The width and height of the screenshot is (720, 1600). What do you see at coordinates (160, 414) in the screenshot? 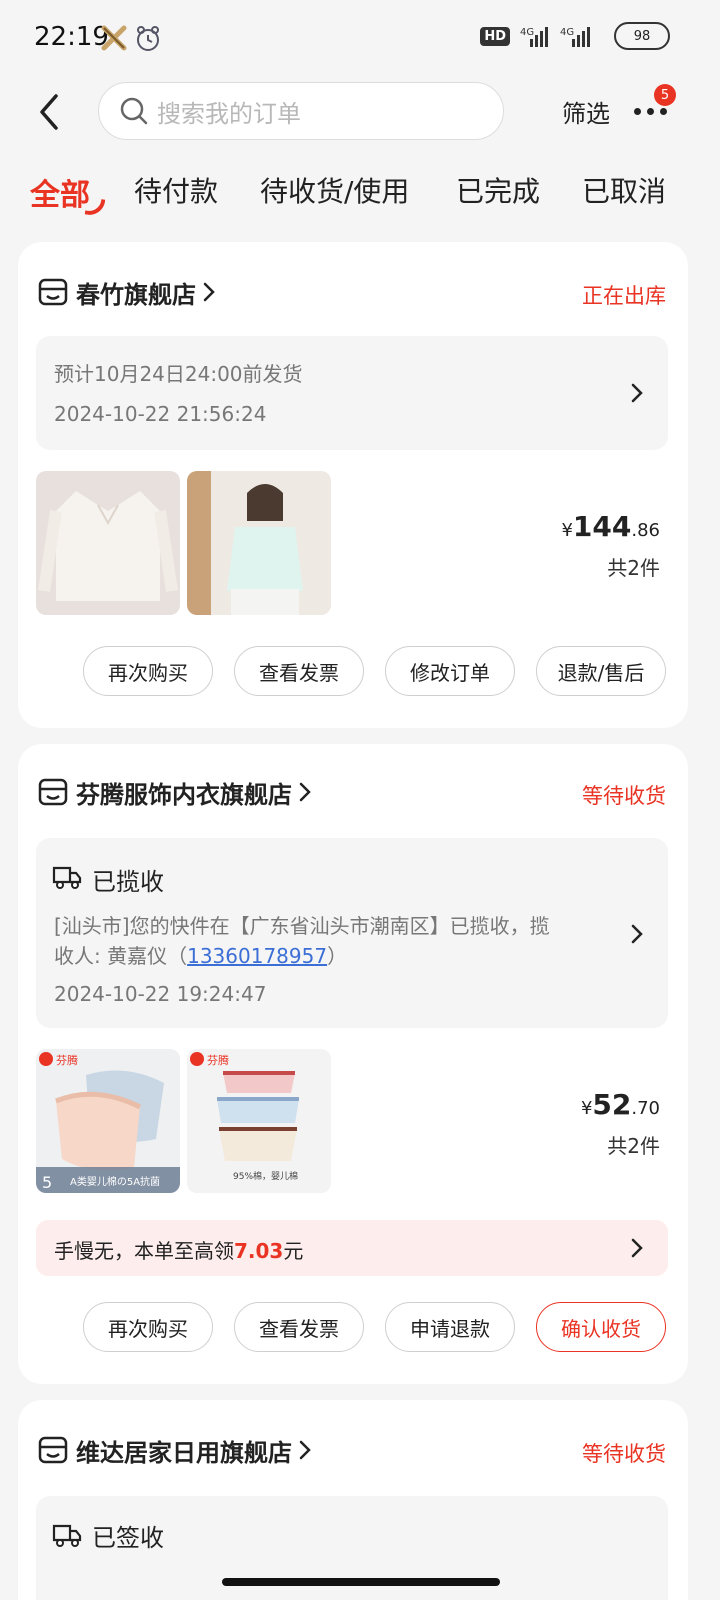
I see `order-timestamp: 2024-10-22 21:56:24` at bounding box center [160, 414].